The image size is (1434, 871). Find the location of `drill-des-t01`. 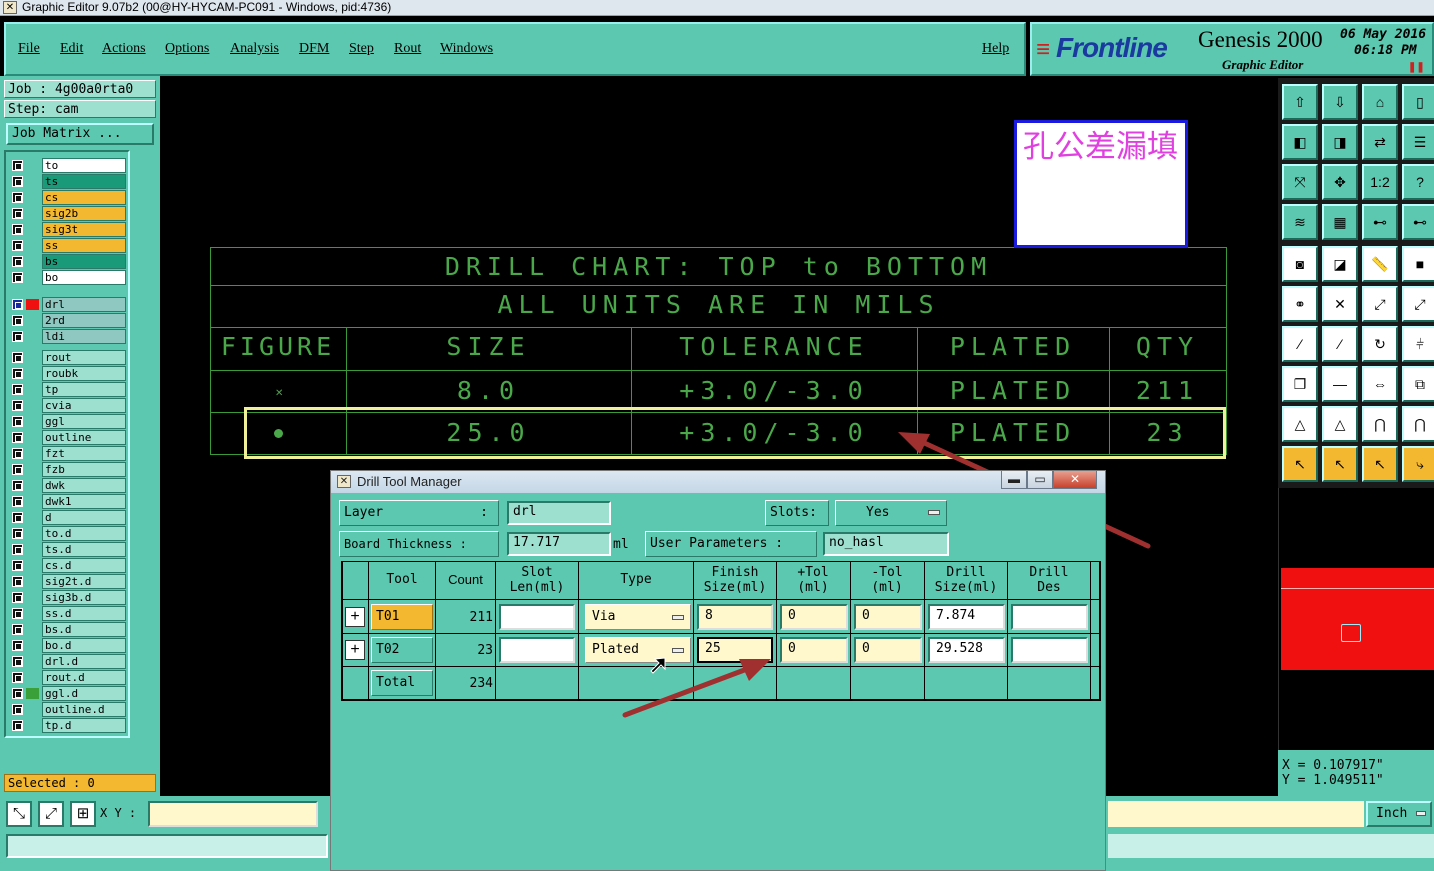

drill-des-t01 is located at coordinates (1049, 617).